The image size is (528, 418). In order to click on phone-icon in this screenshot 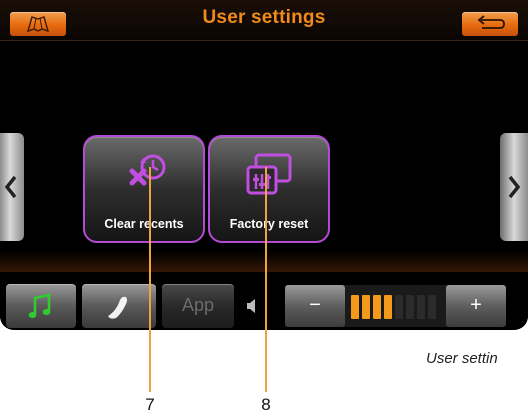, I will do `click(117, 307)`.